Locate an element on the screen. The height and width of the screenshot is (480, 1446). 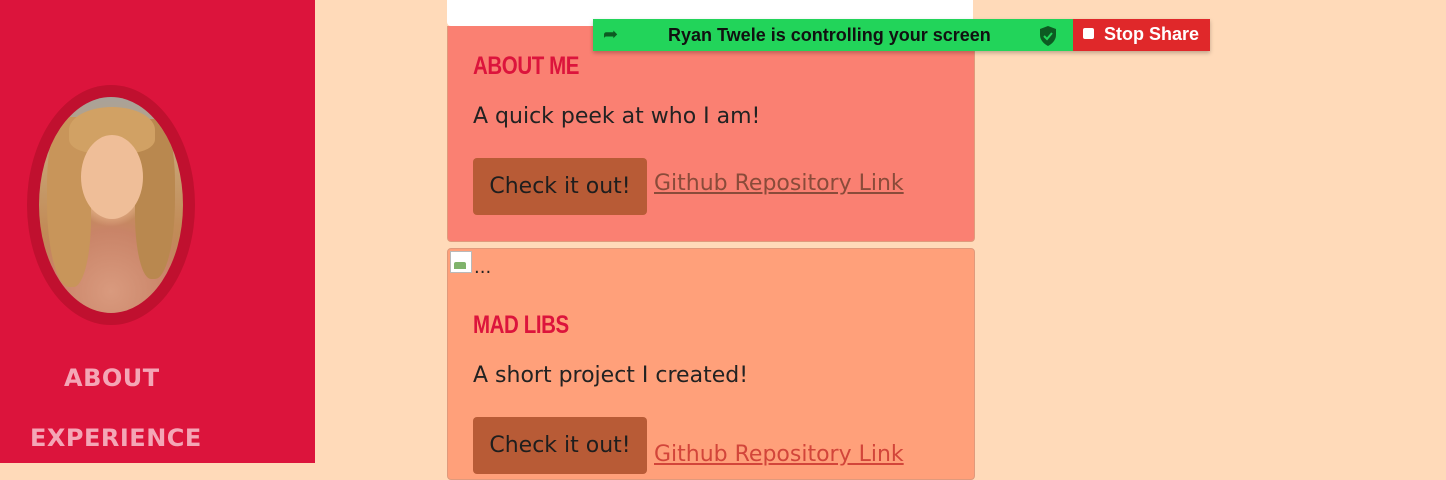
stop-icon is located at coordinates (1088, 33).